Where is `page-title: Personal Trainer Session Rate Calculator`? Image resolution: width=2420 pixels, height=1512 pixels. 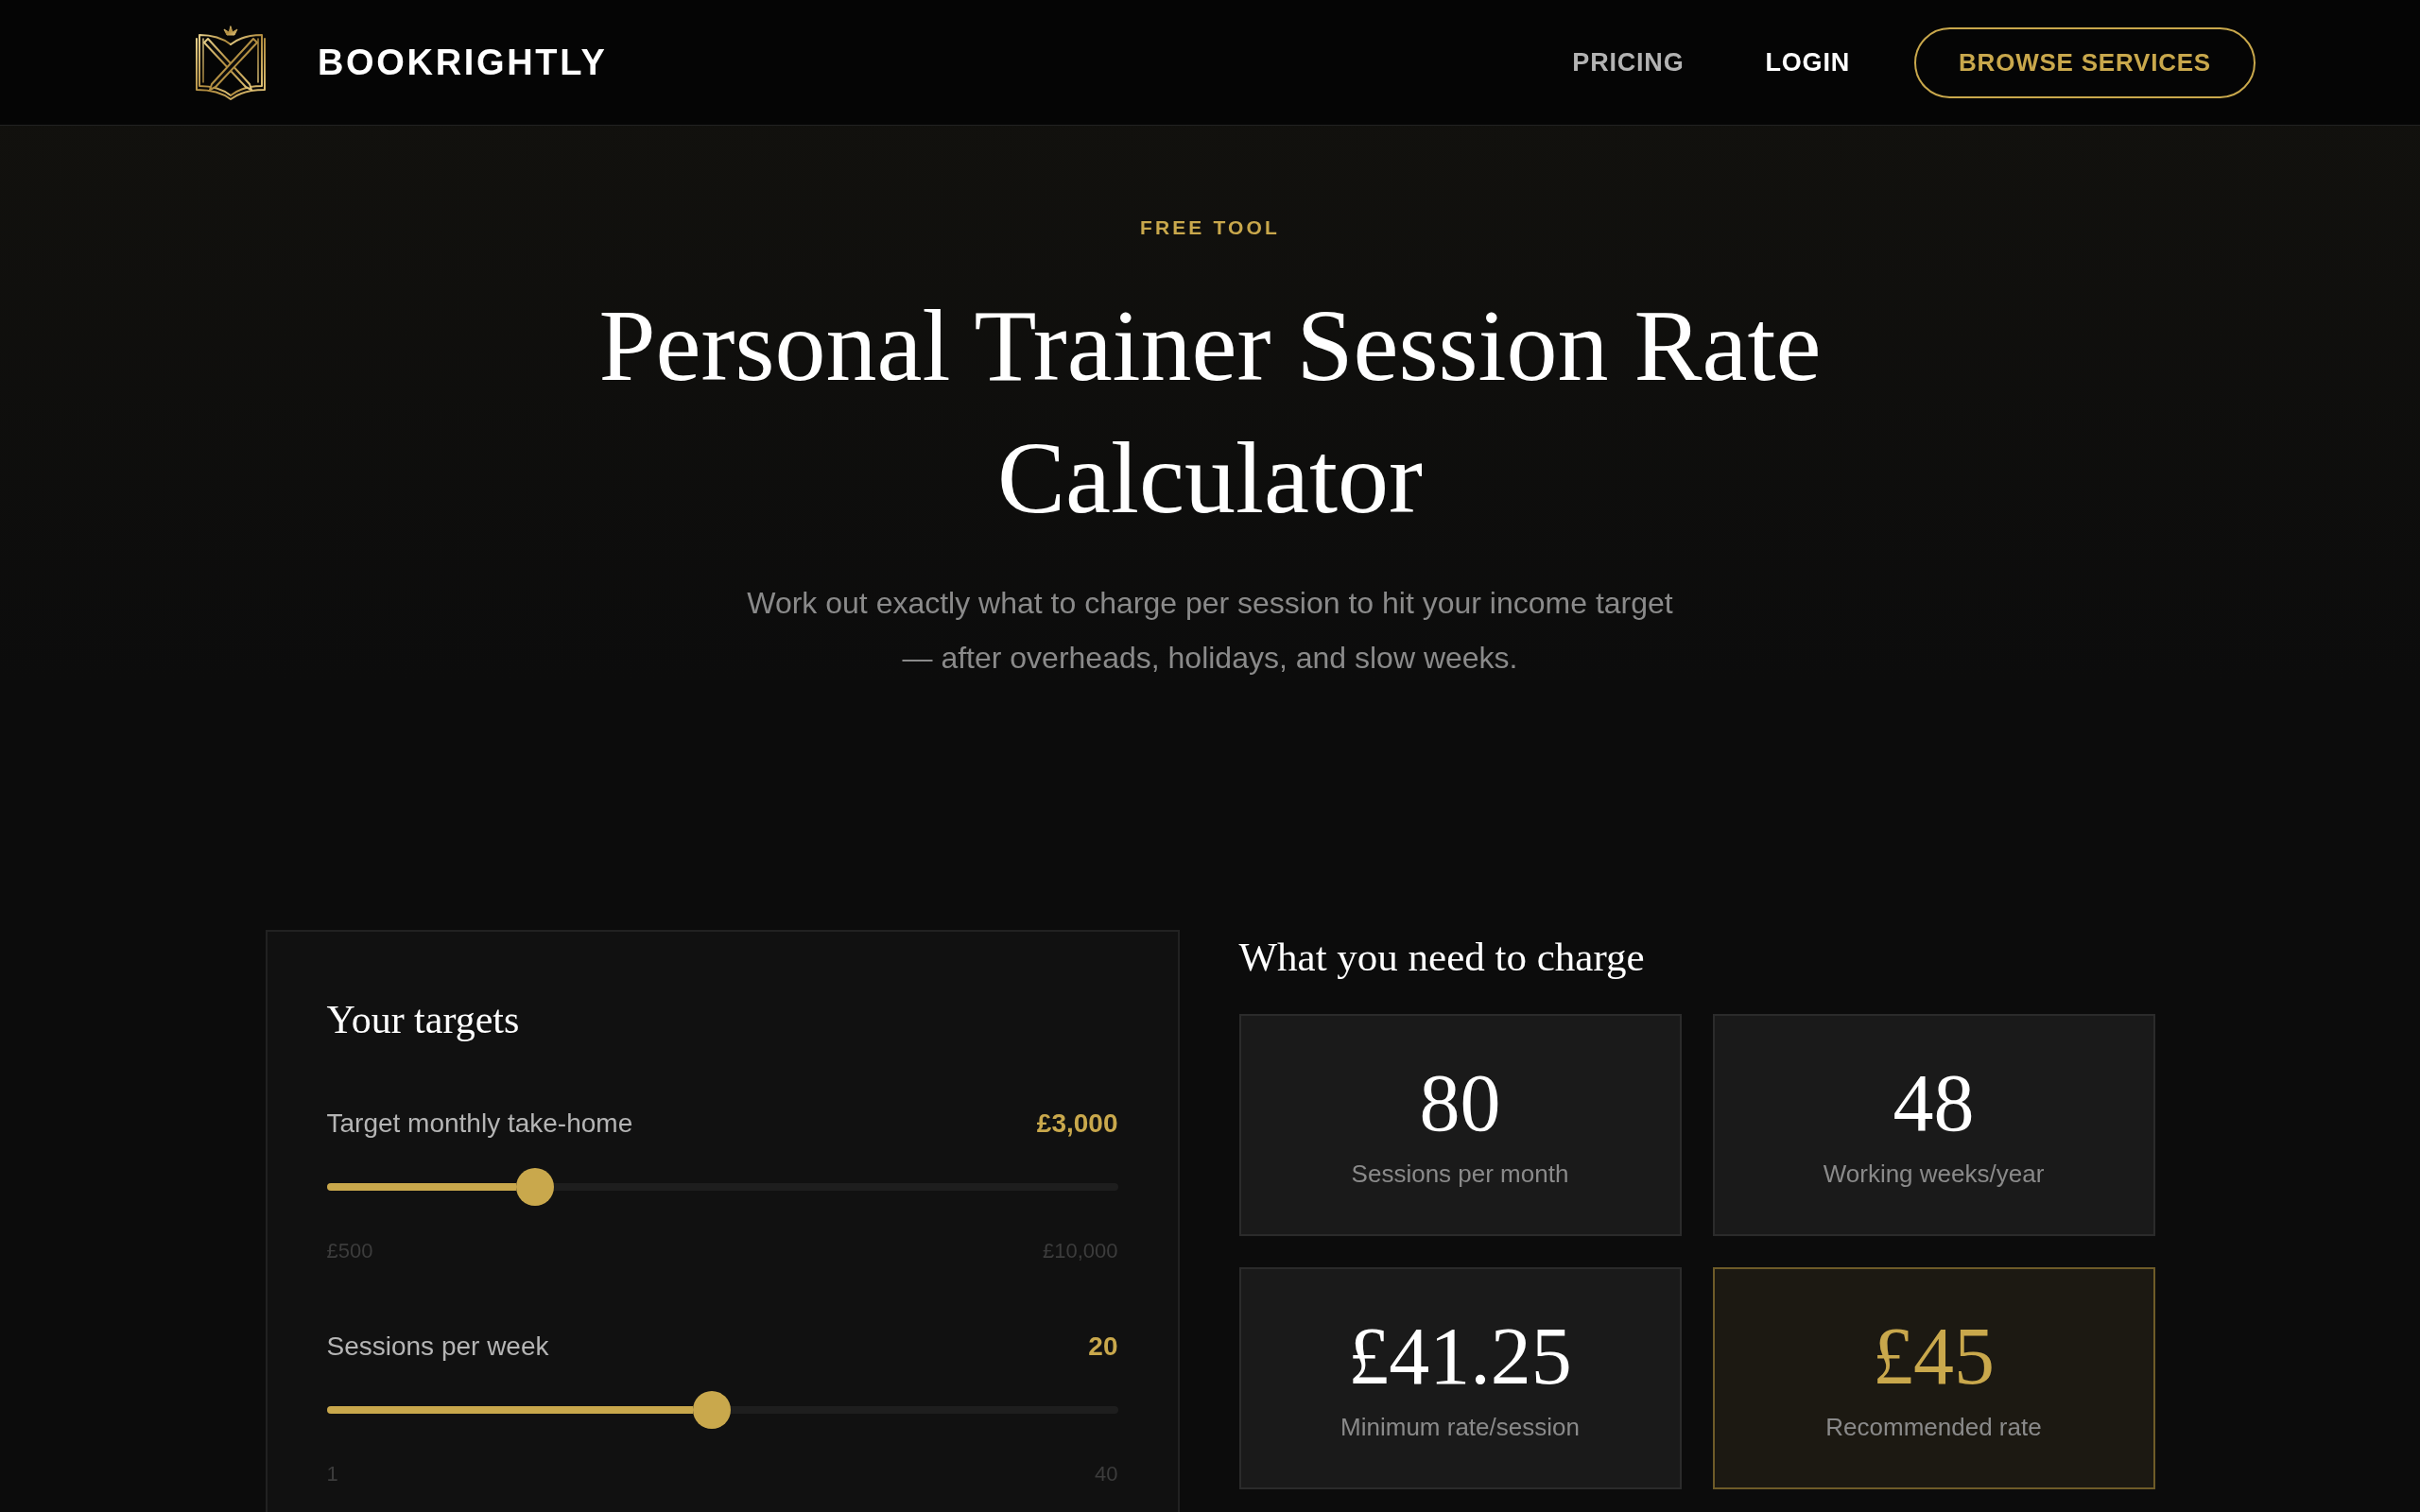
page-title: Personal Trainer Session Rate Calculator is located at coordinates (1210, 412).